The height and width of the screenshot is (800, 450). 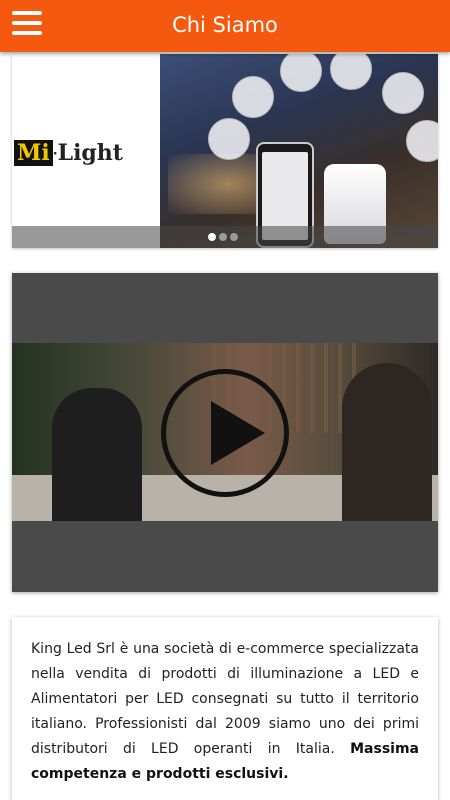 I want to click on slider-indicator-bar, so click(x=225, y=237).